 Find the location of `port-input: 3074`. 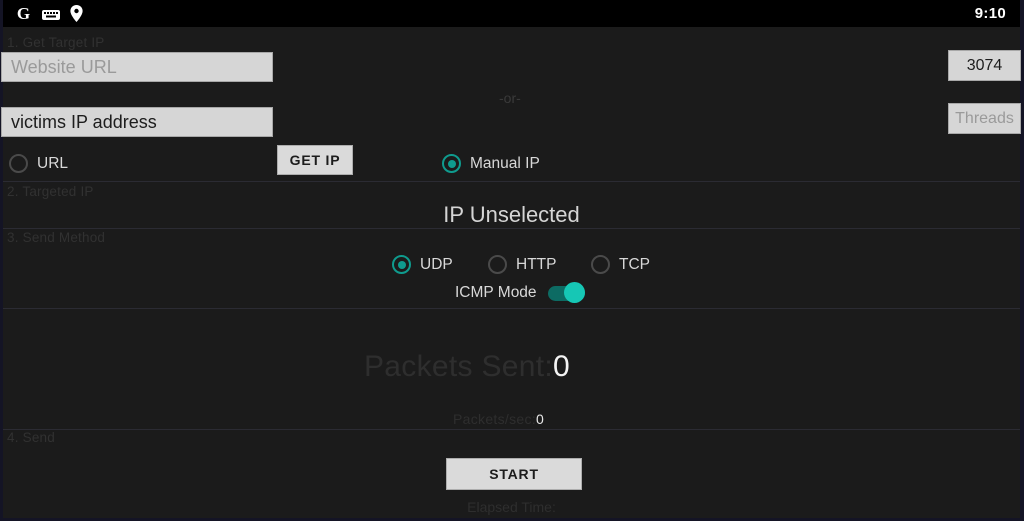

port-input: 3074 is located at coordinates (984, 65).